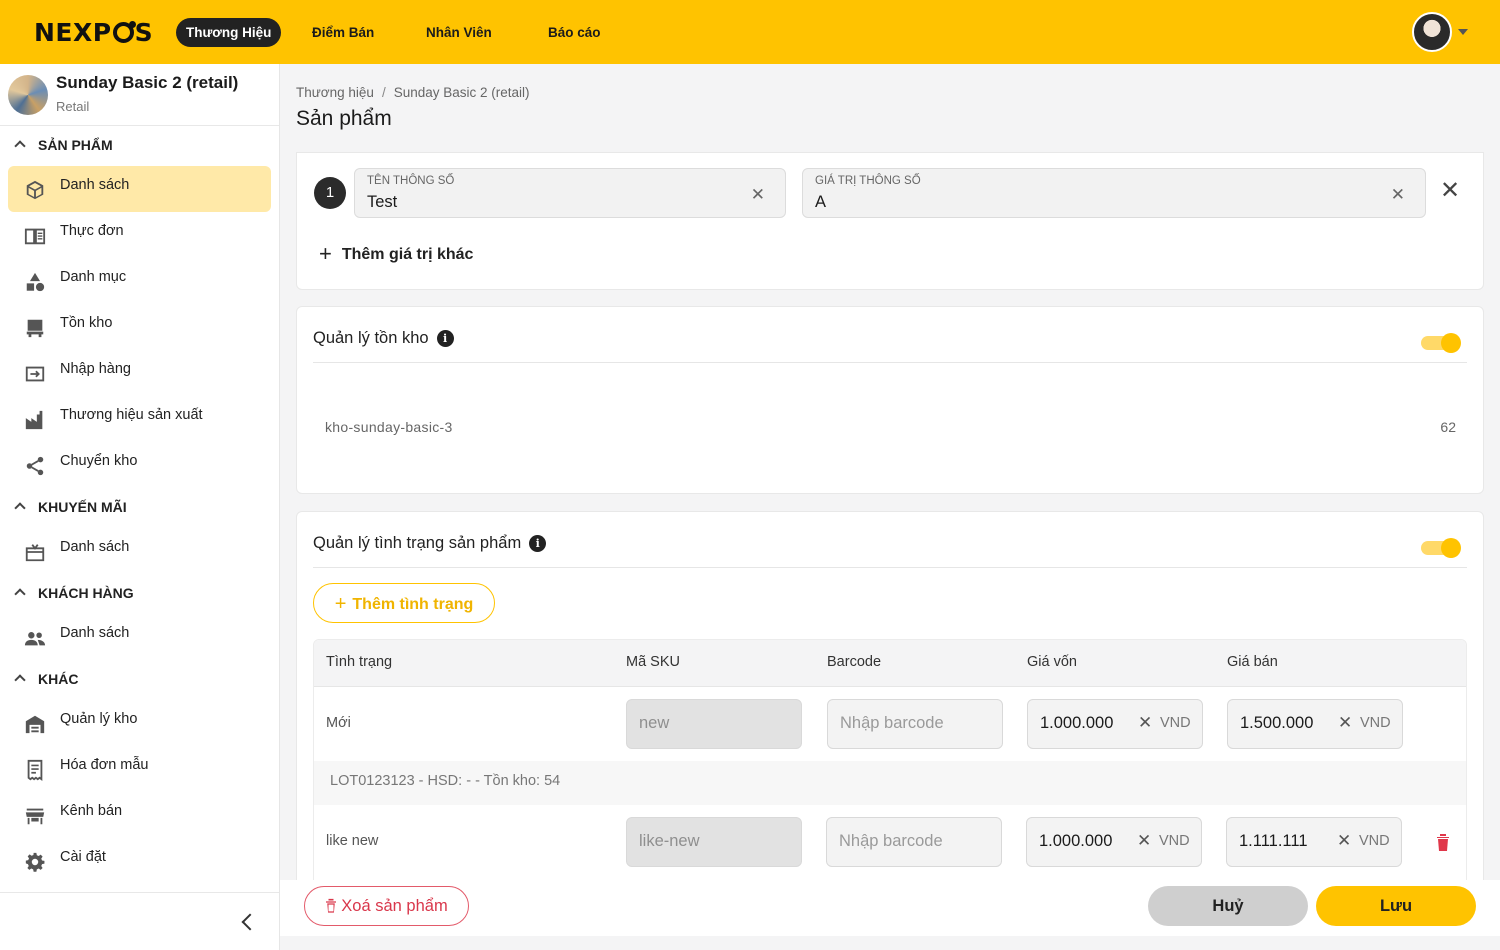 The height and width of the screenshot is (950, 1500). What do you see at coordinates (139, 465) in the screenshot?
I see `sidebar-item-transfer: Chuyển kho` at bounding box center [139, 465].